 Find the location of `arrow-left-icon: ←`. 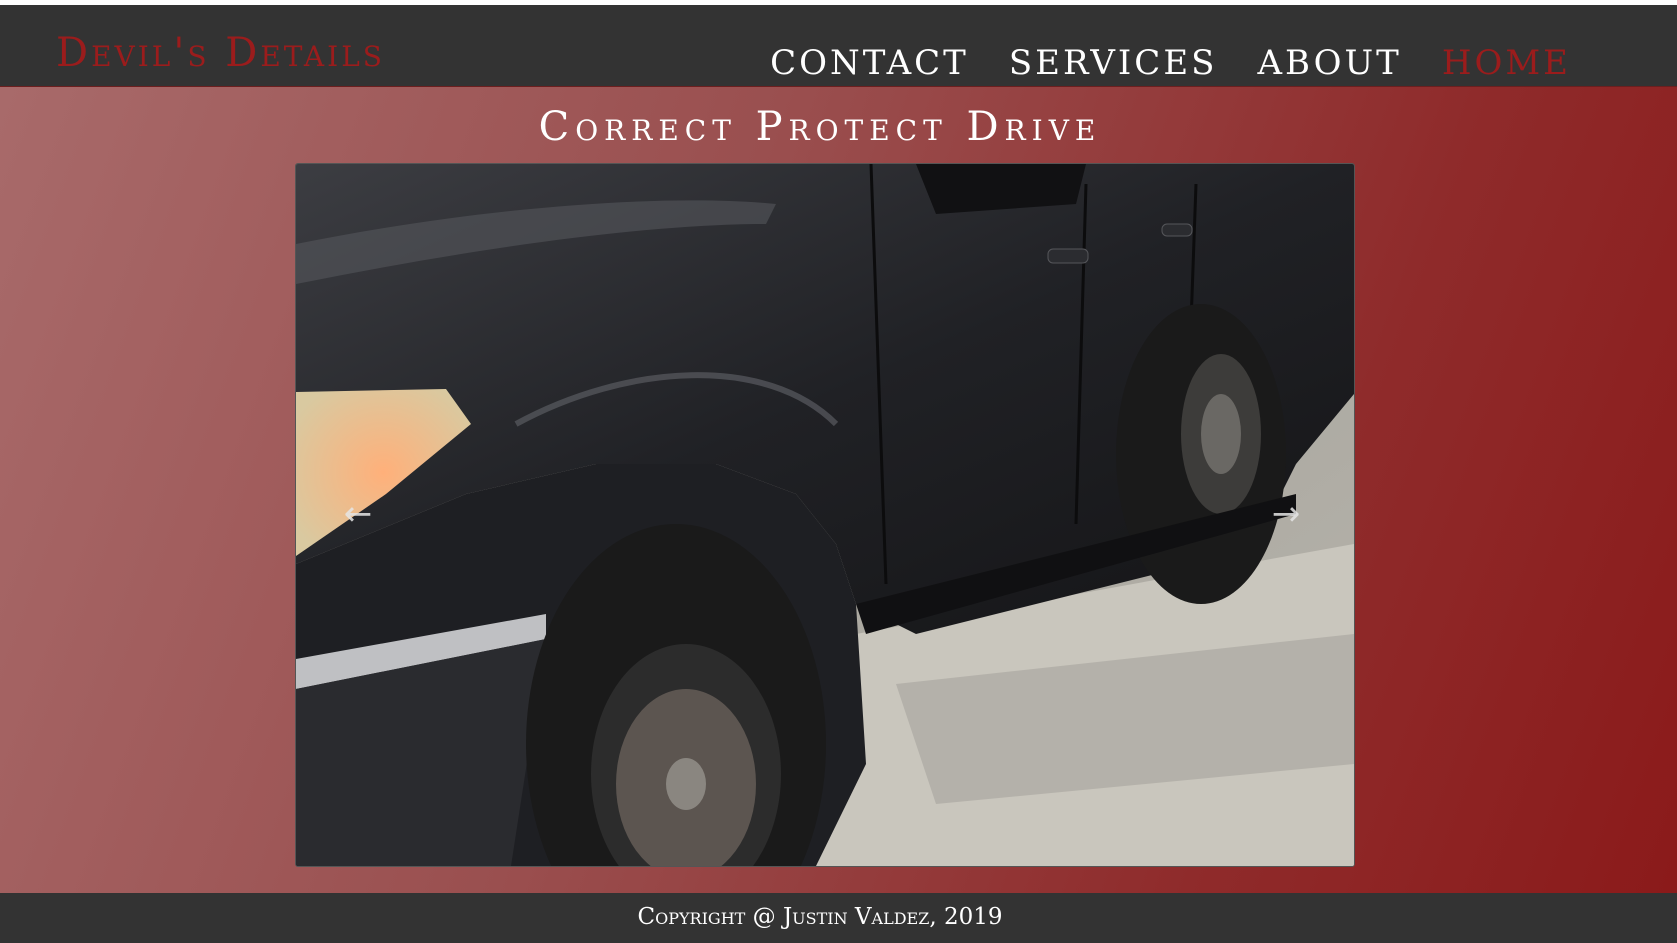

arrow-left-icon: ← is located at coordinates (358, 514).